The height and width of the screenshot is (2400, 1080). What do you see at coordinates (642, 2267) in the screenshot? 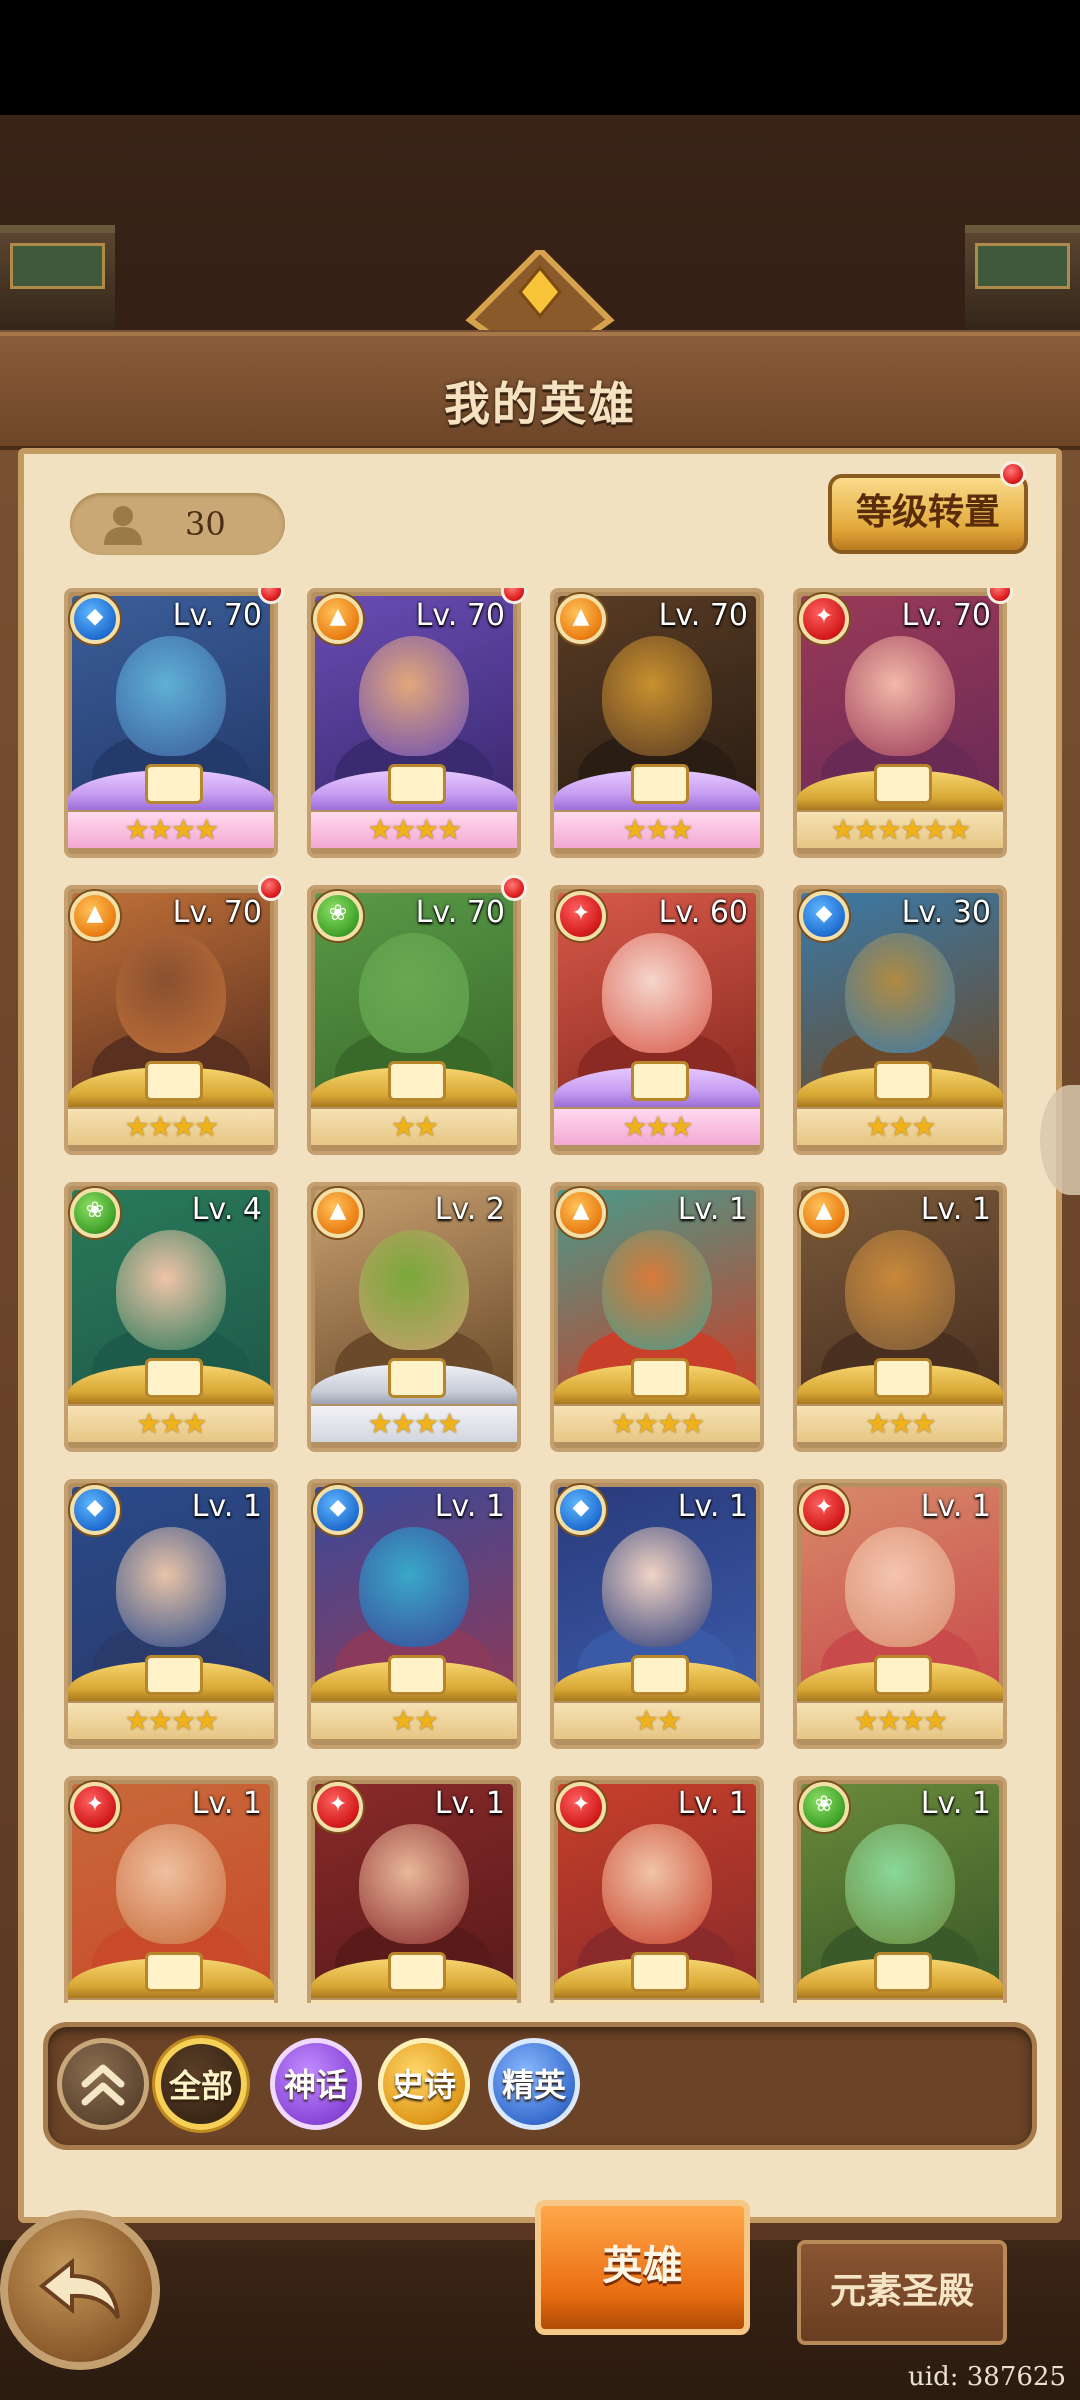
I see `tab-heroes: 英雄` at bounding box center [642, 2267].